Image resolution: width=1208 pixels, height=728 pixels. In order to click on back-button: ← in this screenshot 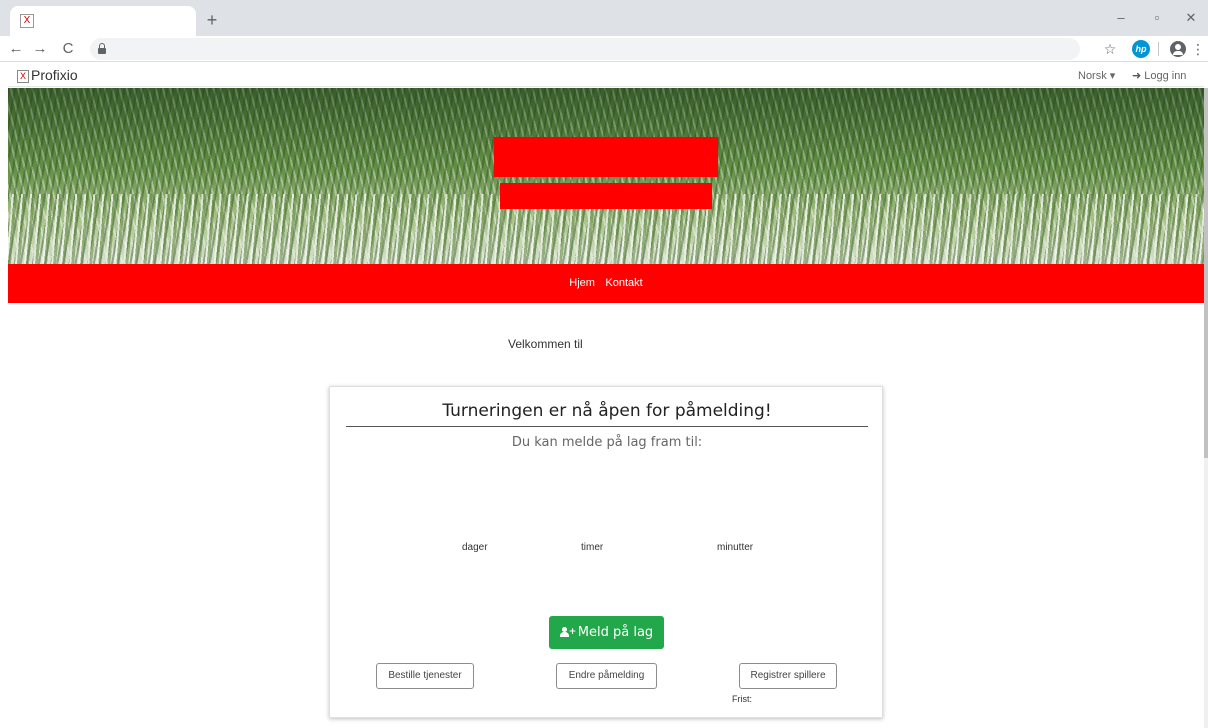, I will do `click(16, 49)`.